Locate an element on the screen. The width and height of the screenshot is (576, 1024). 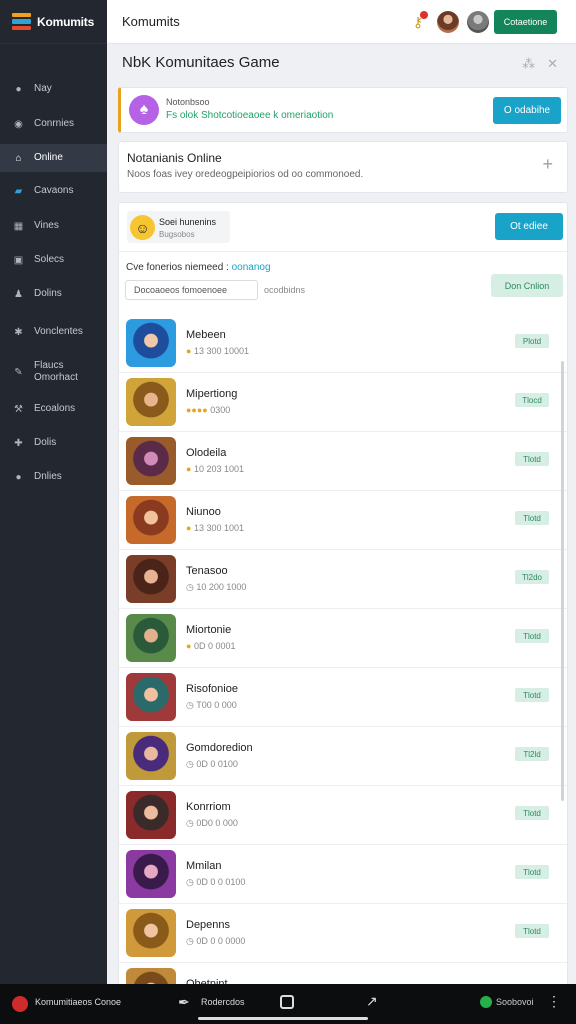
sidebar-item-solecs: ▣ Solecs is located at coordinates (53, 260).